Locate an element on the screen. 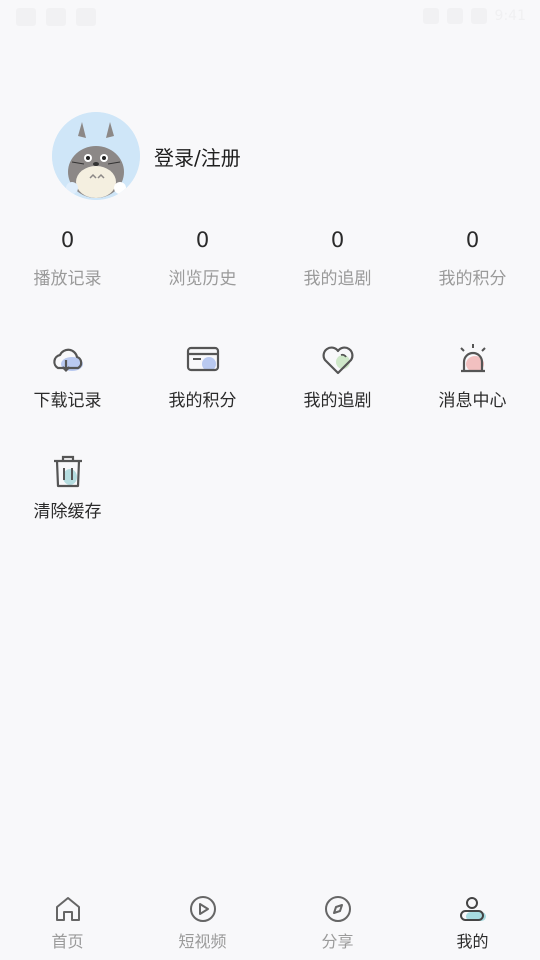  status-left is located at coordinates (56, 17).